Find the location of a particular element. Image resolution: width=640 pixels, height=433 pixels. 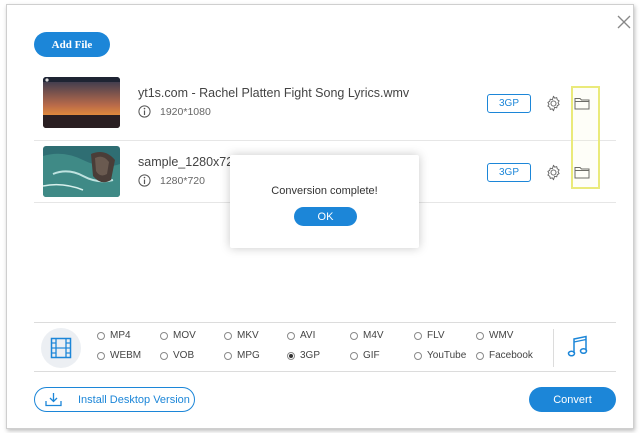

format-option-flv: FLV is located at coordinates (429, 335).